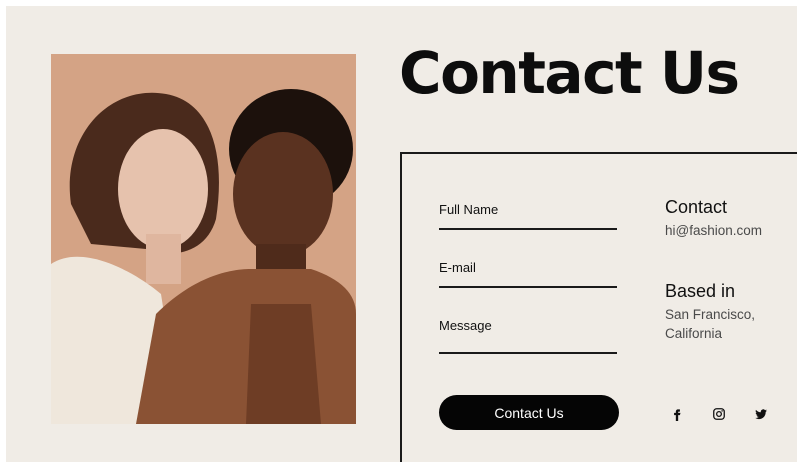  What do you see at coordinates (761, 414) in the screenshot?
I see `twitter-icon` at bounding box center [761, 414].